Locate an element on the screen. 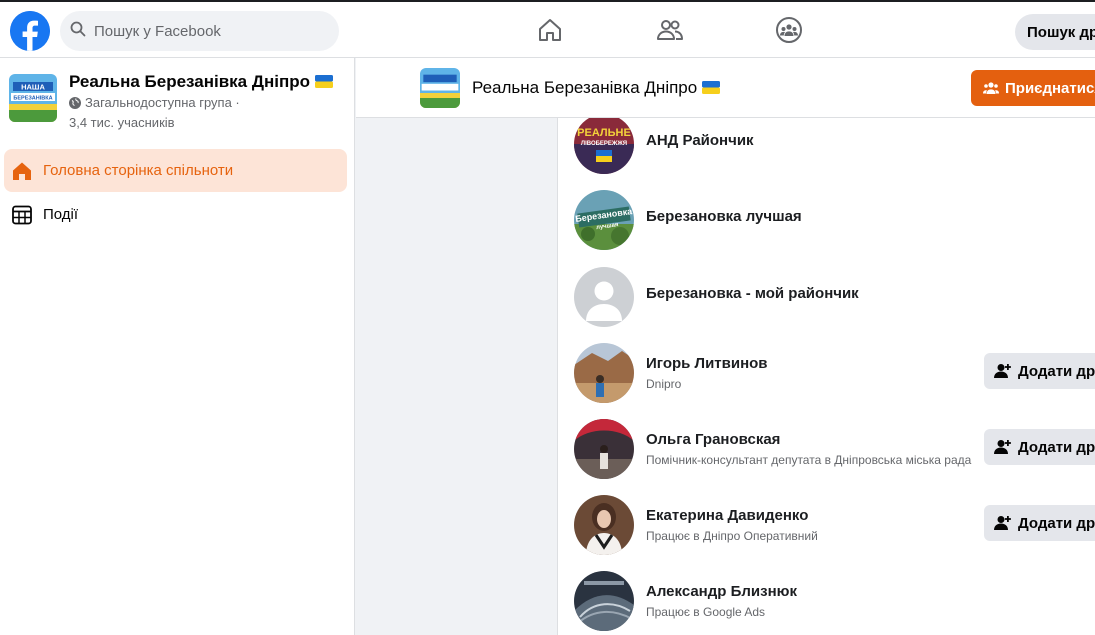  list-item: Игорь Литвинов Dnipro Додати дру is located at coordinates (834, 374).